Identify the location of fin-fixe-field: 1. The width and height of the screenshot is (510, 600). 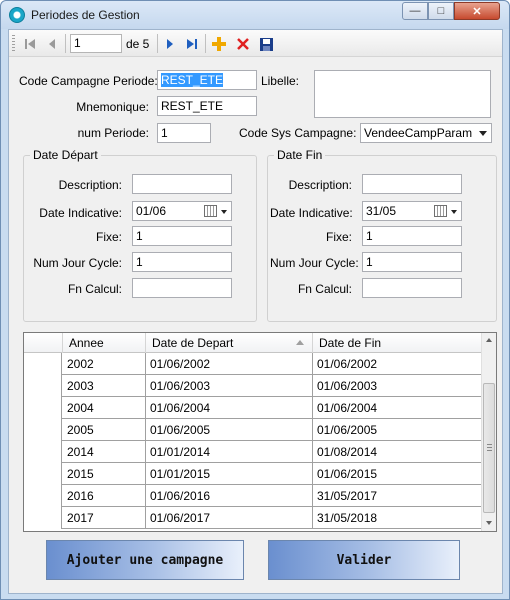
(412, 236).